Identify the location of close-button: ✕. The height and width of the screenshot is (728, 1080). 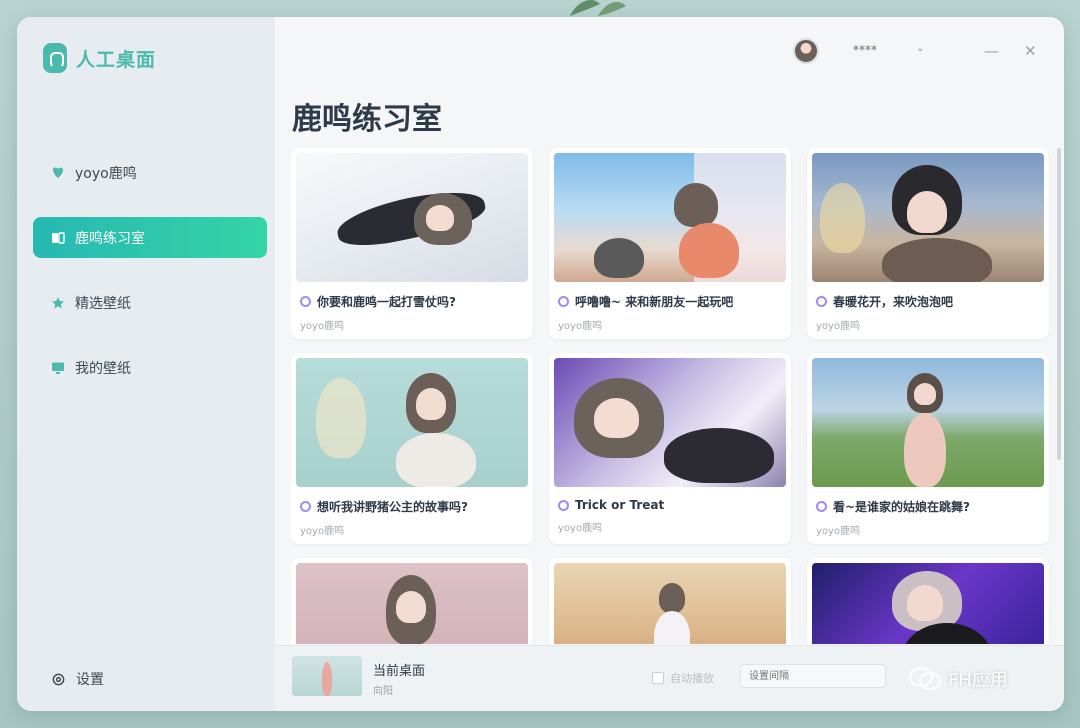
(1030, 51).